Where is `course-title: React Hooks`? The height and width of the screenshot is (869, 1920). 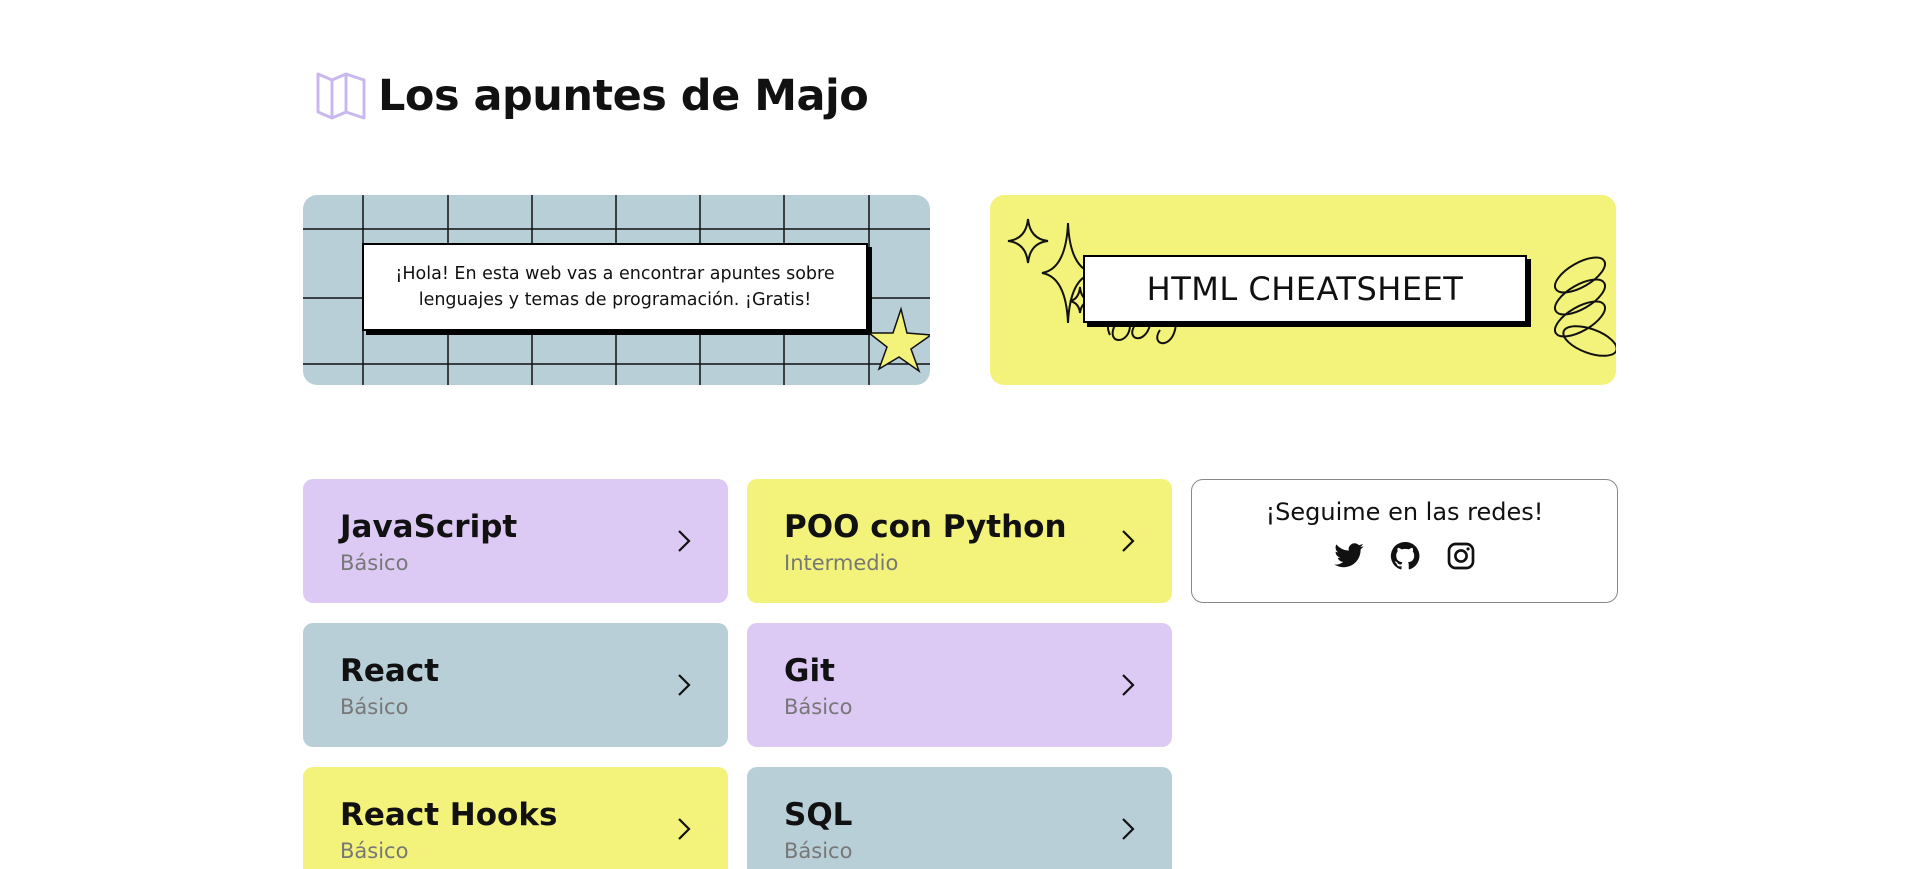 course-title: React Hooks is located at coordinates (449, 815).